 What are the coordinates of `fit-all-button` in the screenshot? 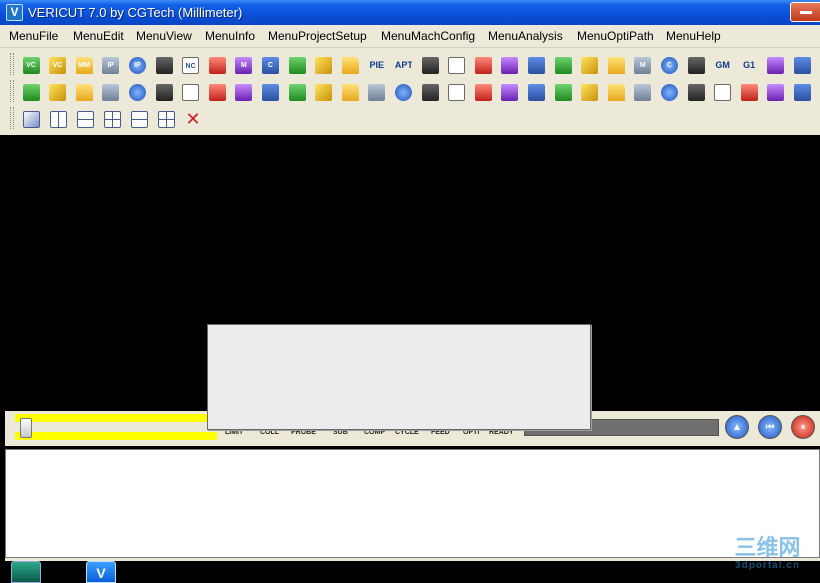 It's located at (270, 92).